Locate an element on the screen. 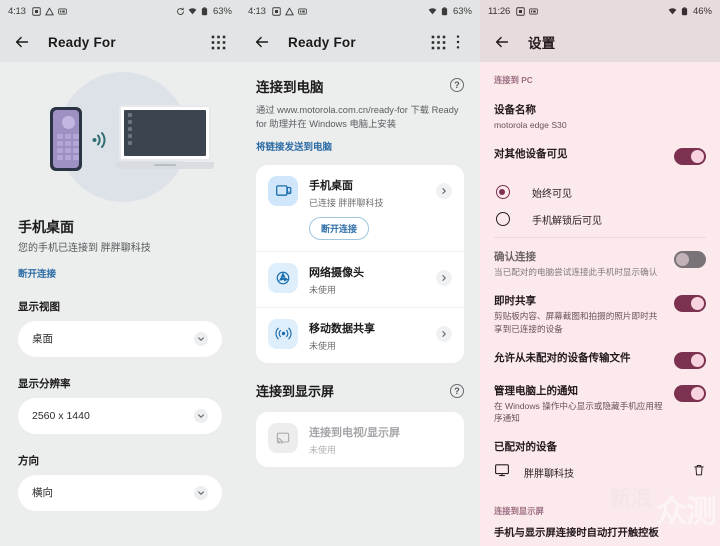  list-item-connect-tv: 连接到电视/显示屏 未使用 is located at coordinates (360, 439).